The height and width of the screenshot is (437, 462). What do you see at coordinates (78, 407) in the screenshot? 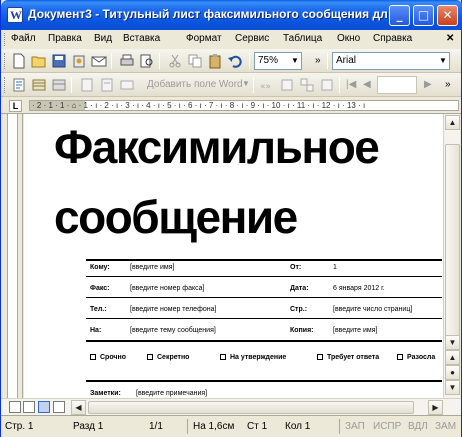
I see `scroll-left-icon: ◀` at bounding box center [78, 407].